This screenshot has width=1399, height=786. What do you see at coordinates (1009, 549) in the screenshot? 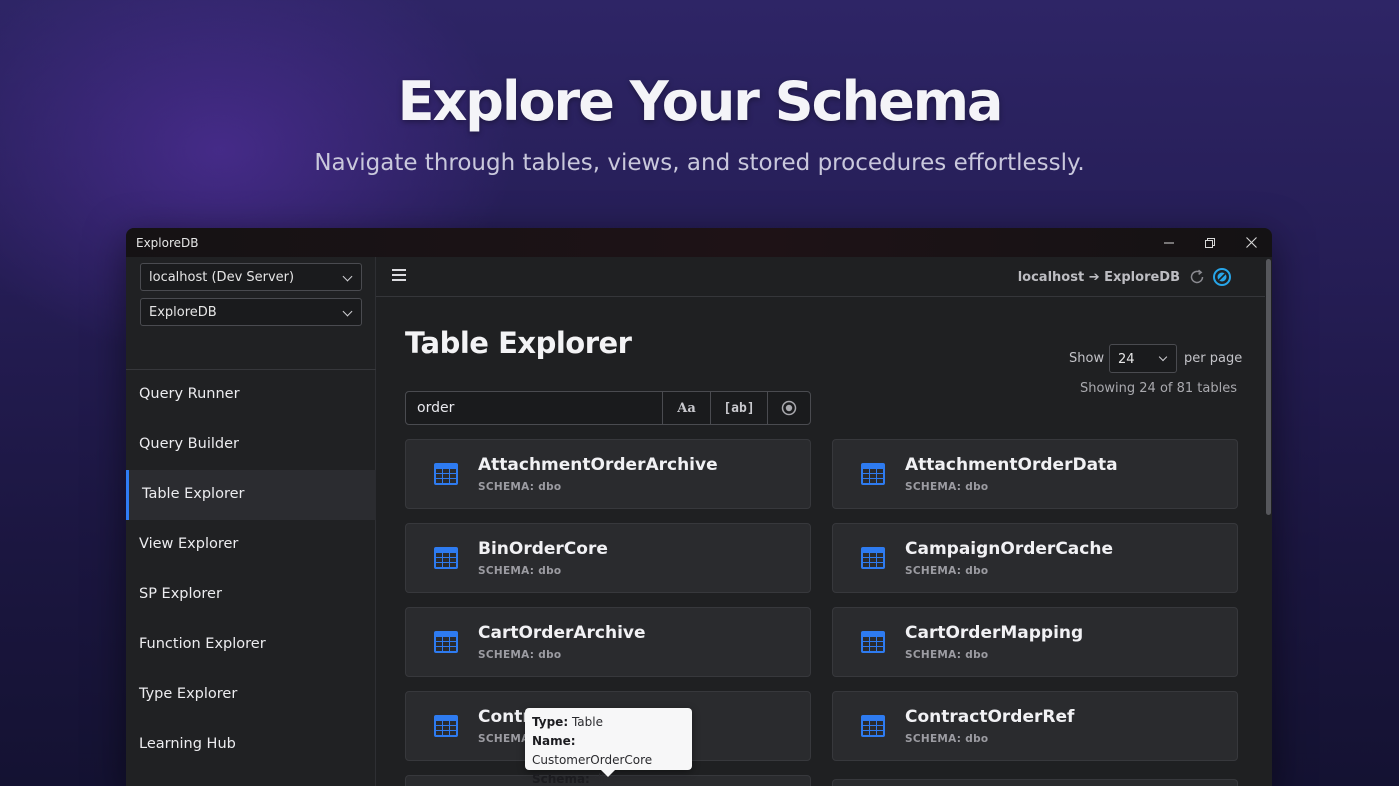
I see `table-name: CampaignOrderCache` at bounding box center [1009, 549].